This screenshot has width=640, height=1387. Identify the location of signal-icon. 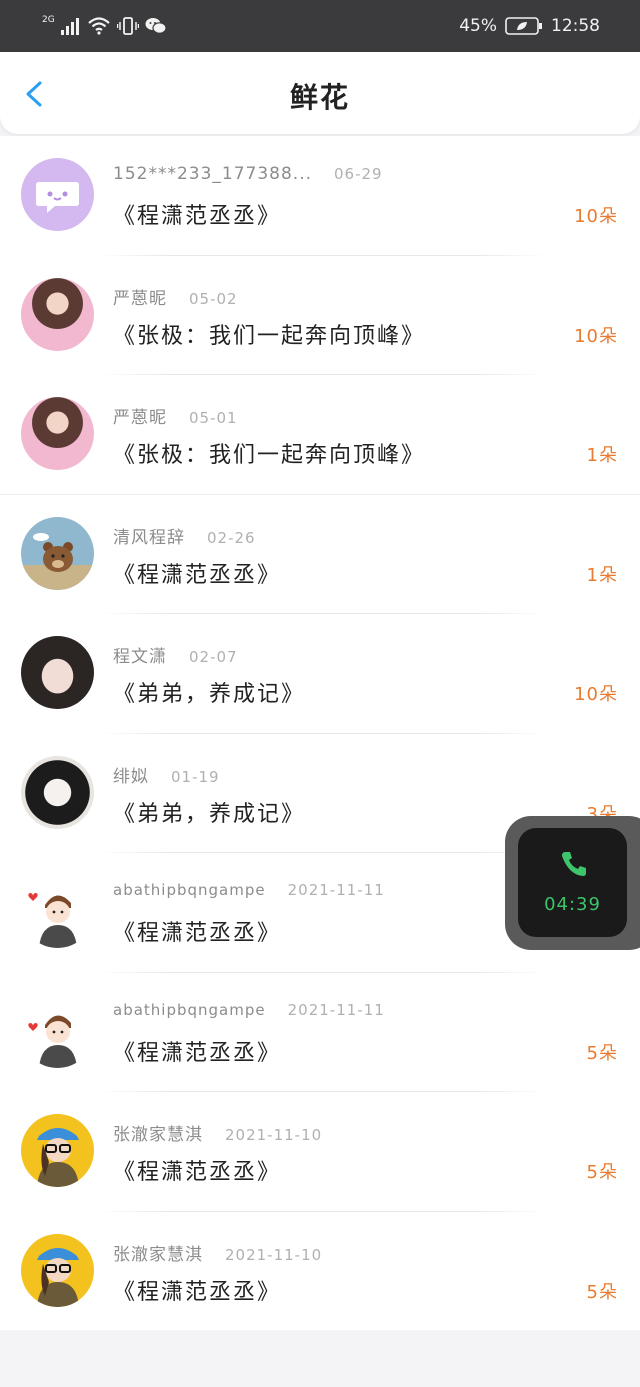
(69, 26).